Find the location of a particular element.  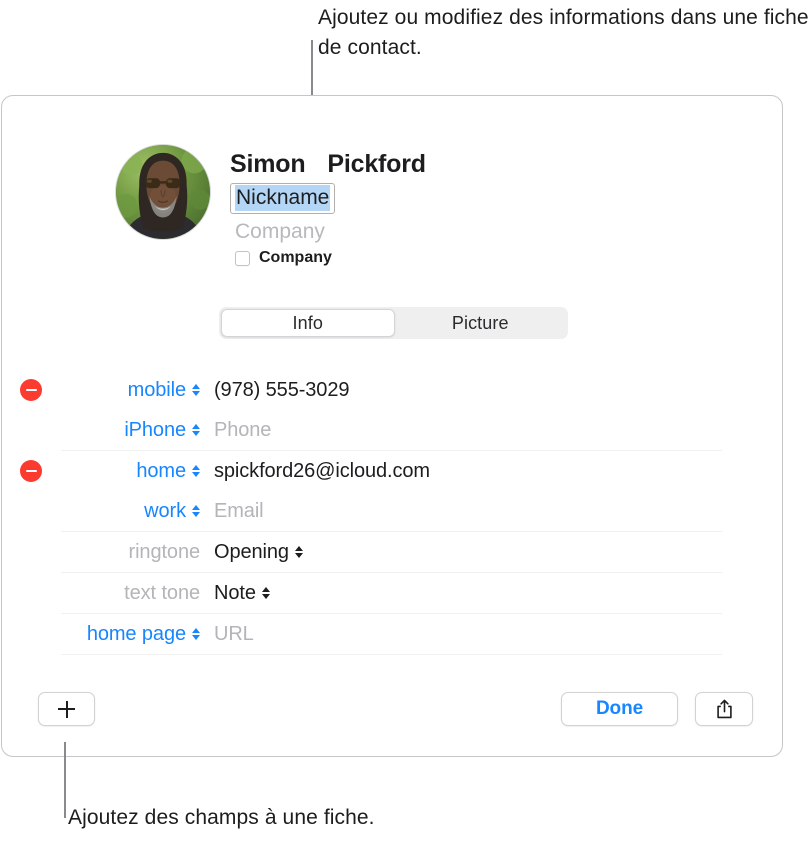

tab-picture: Picture is located at coordinates (481, 323).